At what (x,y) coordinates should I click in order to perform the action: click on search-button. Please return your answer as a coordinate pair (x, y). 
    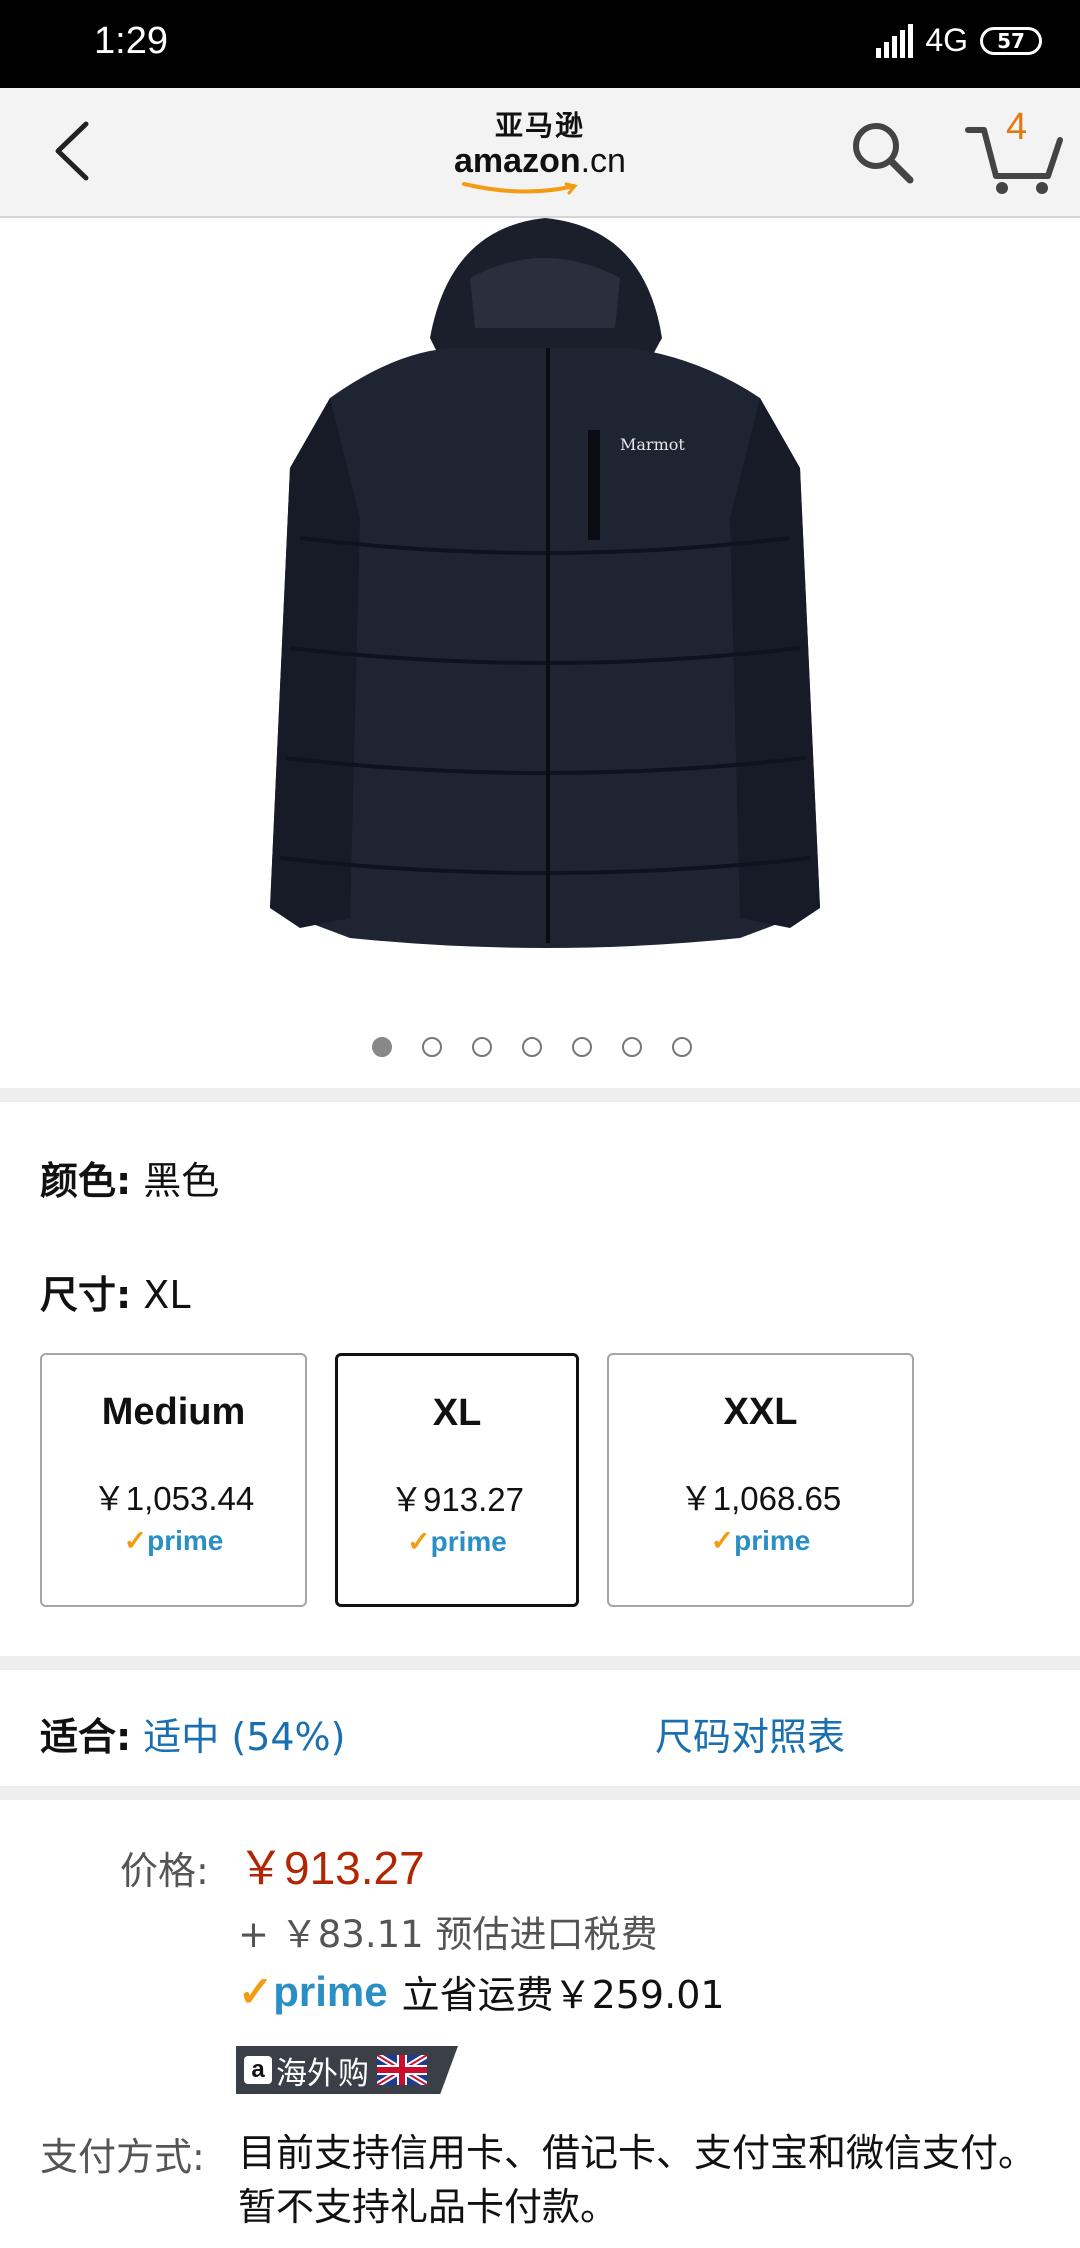
    Looking at the image, I should click on (883, 153).